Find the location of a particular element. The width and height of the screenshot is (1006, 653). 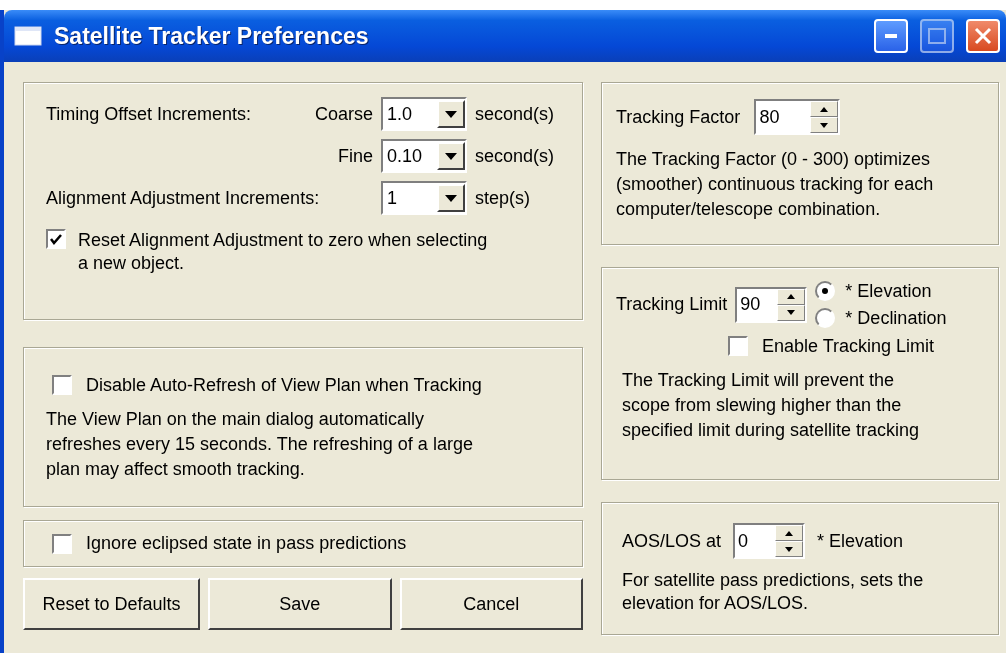

unit-label: step(s) is located at coordinates (502, 198).